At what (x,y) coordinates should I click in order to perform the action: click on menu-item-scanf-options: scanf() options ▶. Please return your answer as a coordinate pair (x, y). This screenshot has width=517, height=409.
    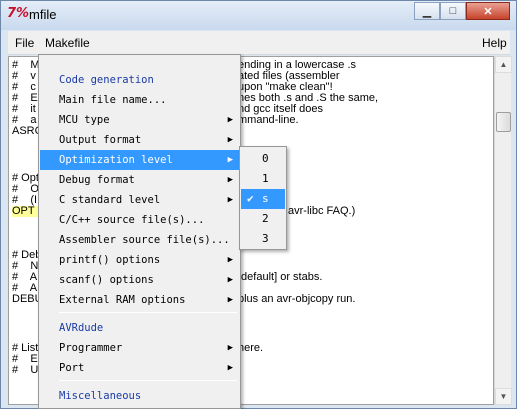
    Looking at the image, I should click on (139, 280).